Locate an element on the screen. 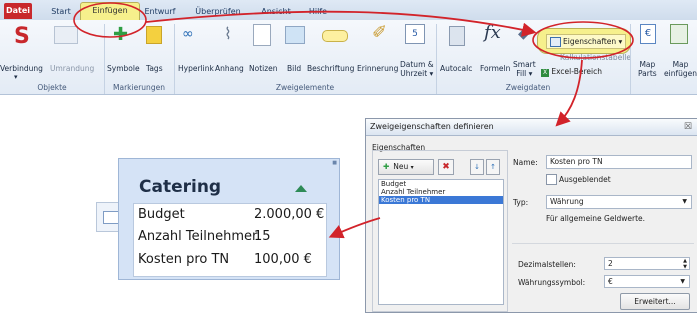 The image size is (697, 313). arrow-to-eigenschaften is located at coordinates (341, 23).